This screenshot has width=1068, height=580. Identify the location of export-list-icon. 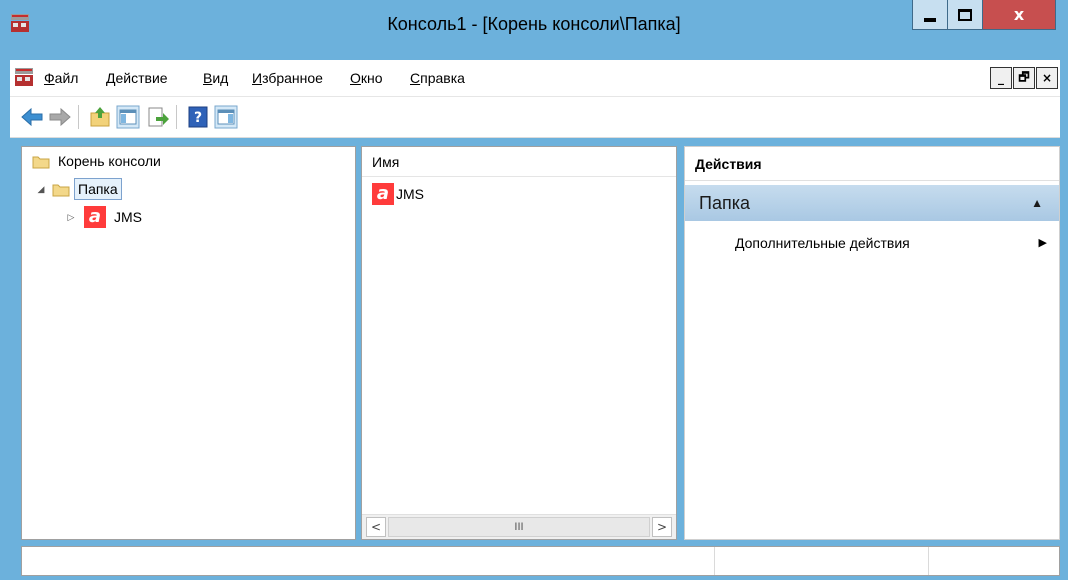
(158, 117).